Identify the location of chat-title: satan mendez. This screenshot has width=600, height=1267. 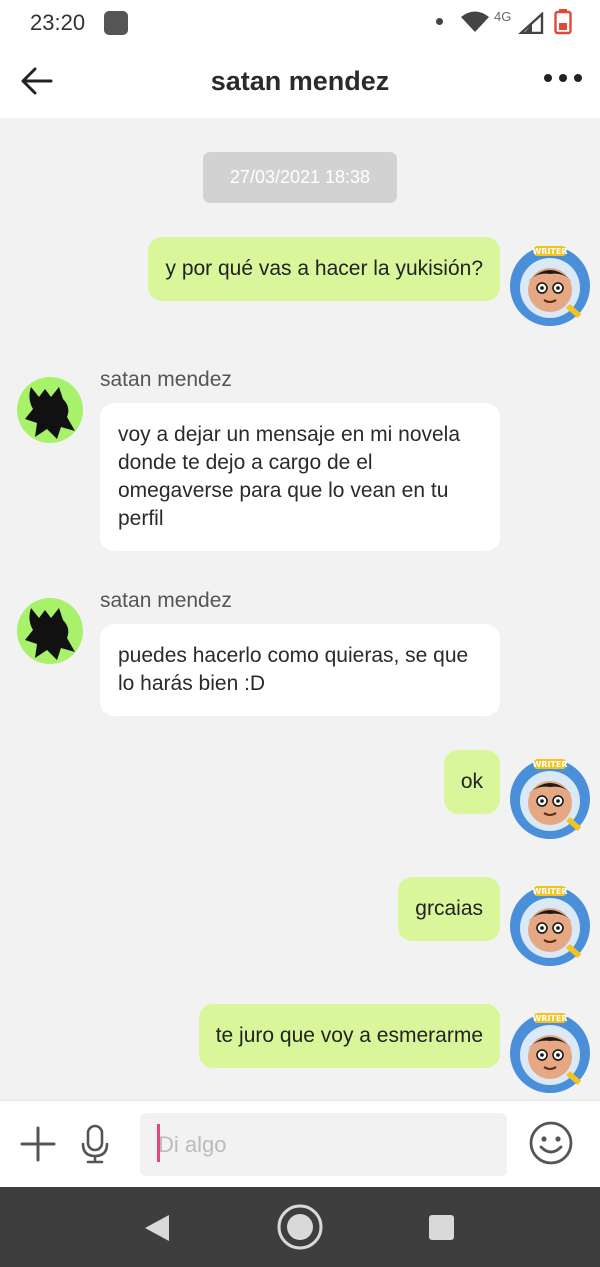
(300, 81).